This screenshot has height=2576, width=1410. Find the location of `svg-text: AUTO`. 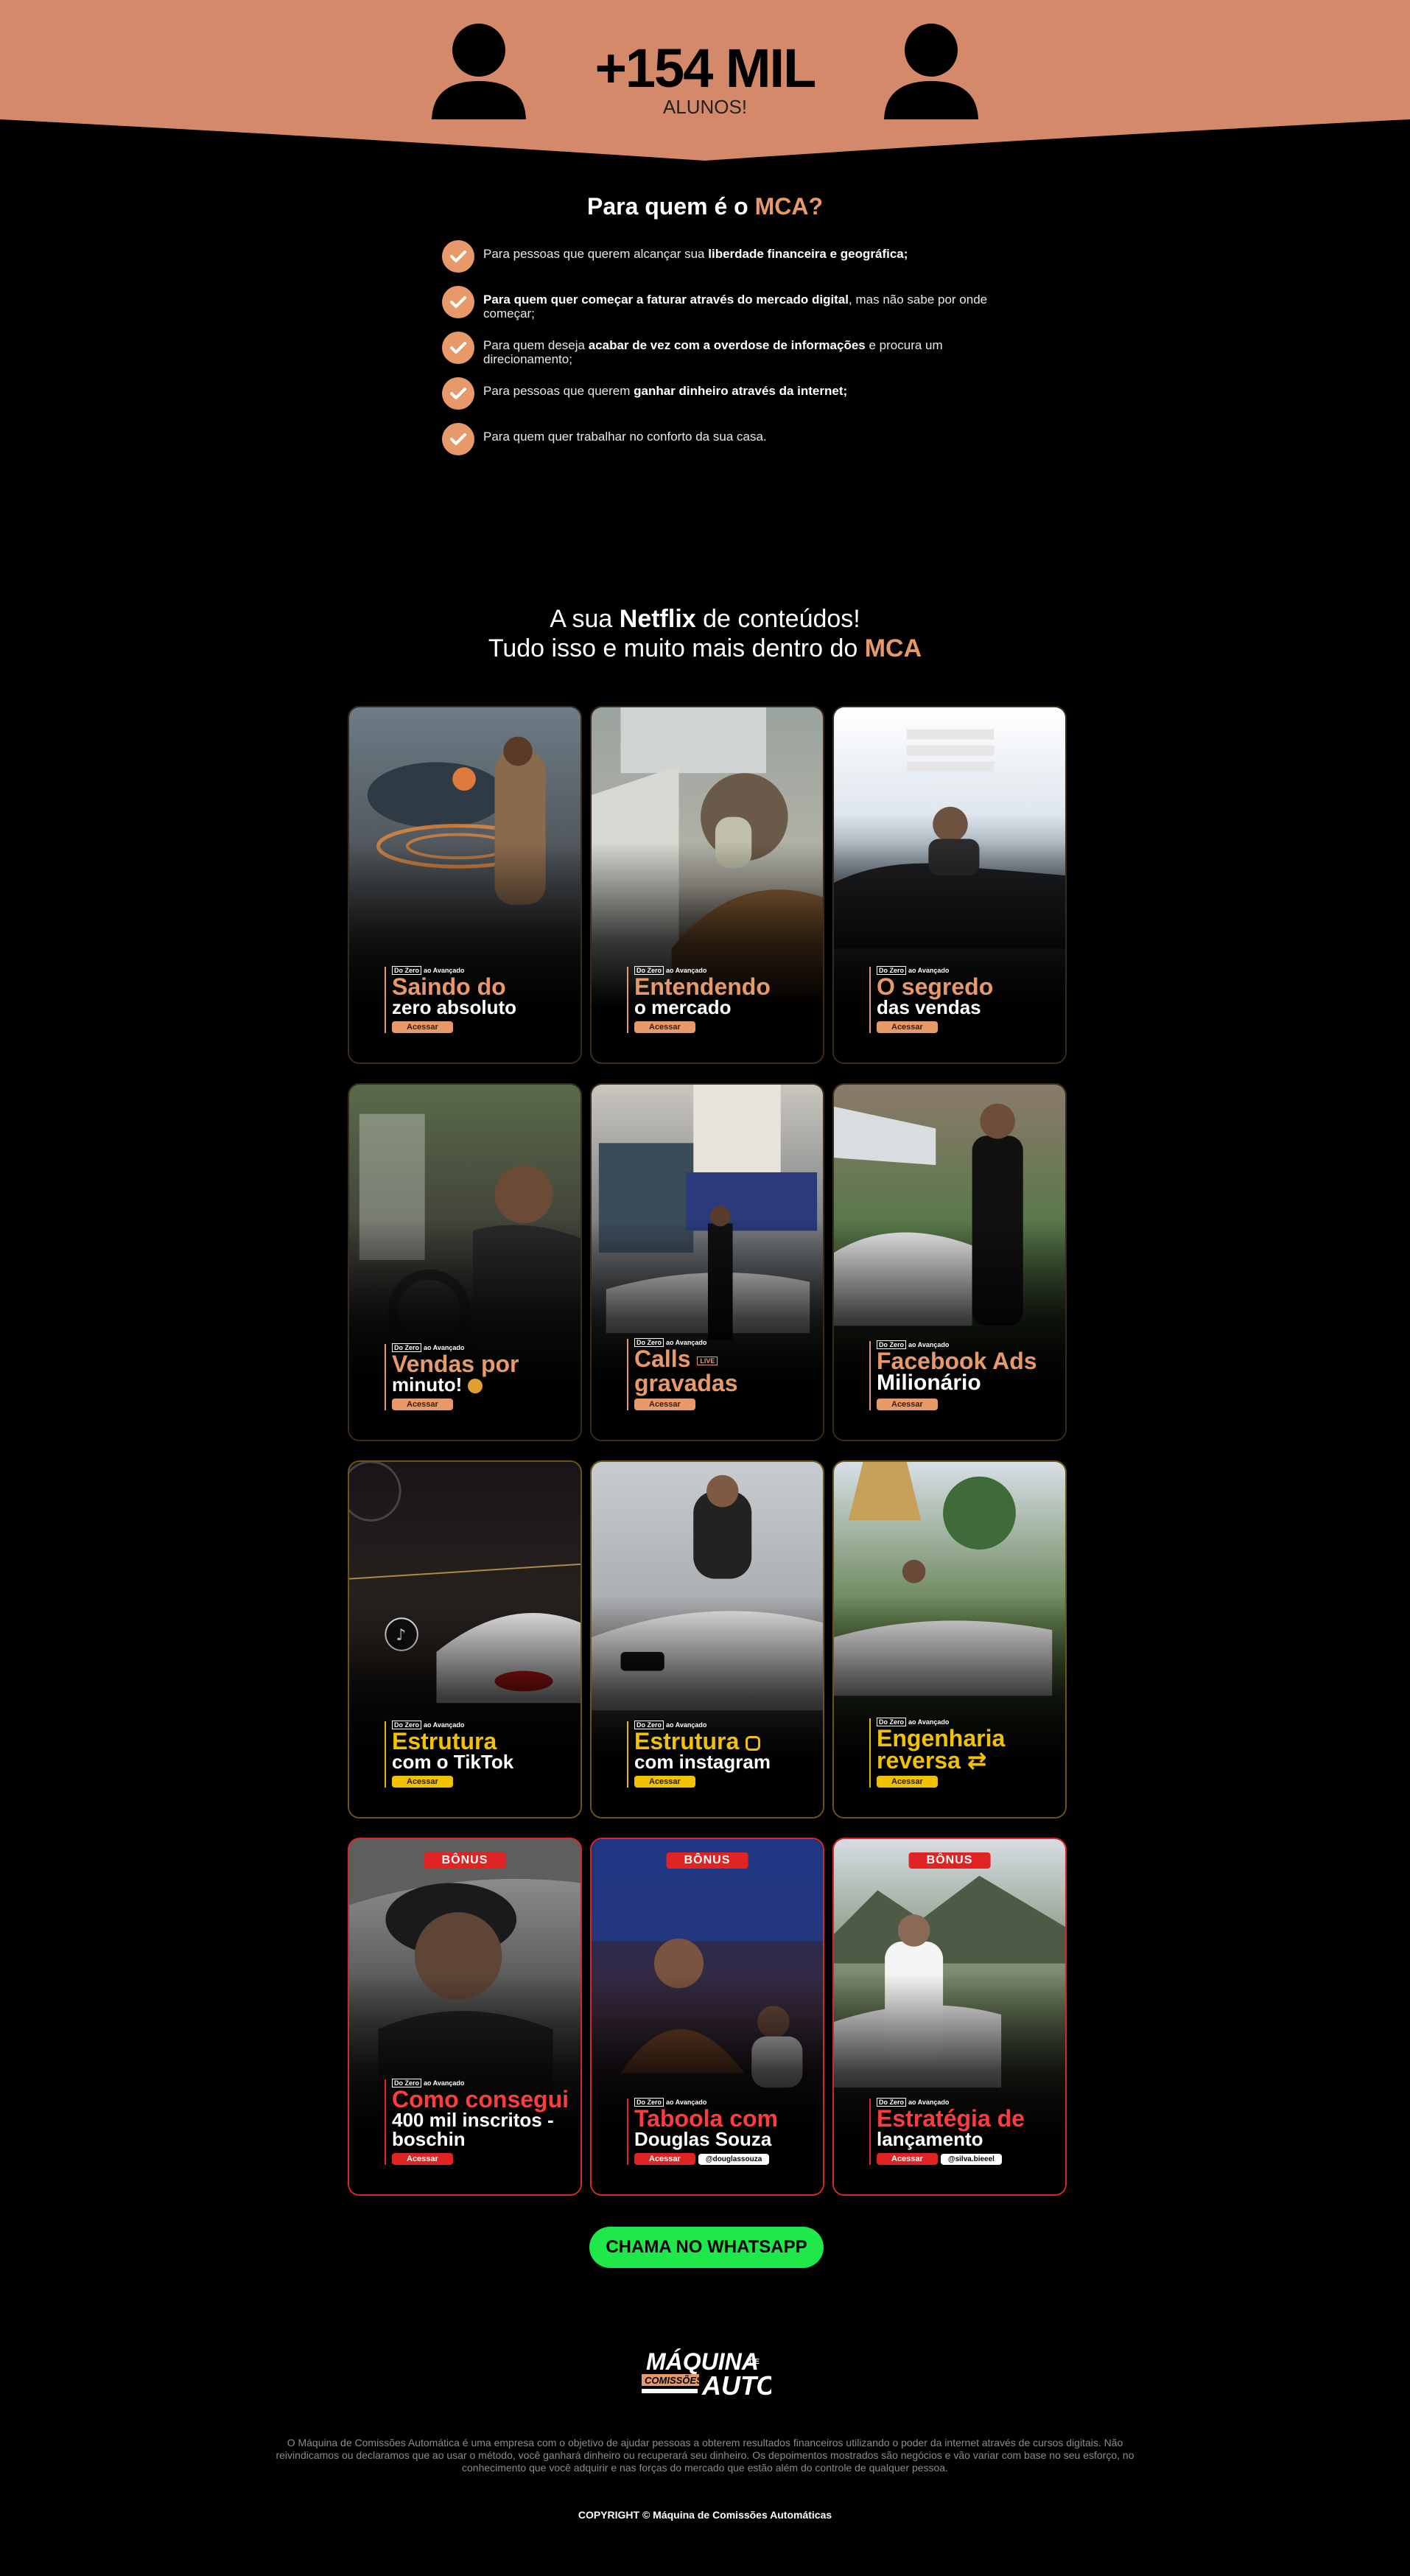

svg-text: AUTO is located at coordinates (736, 2385).